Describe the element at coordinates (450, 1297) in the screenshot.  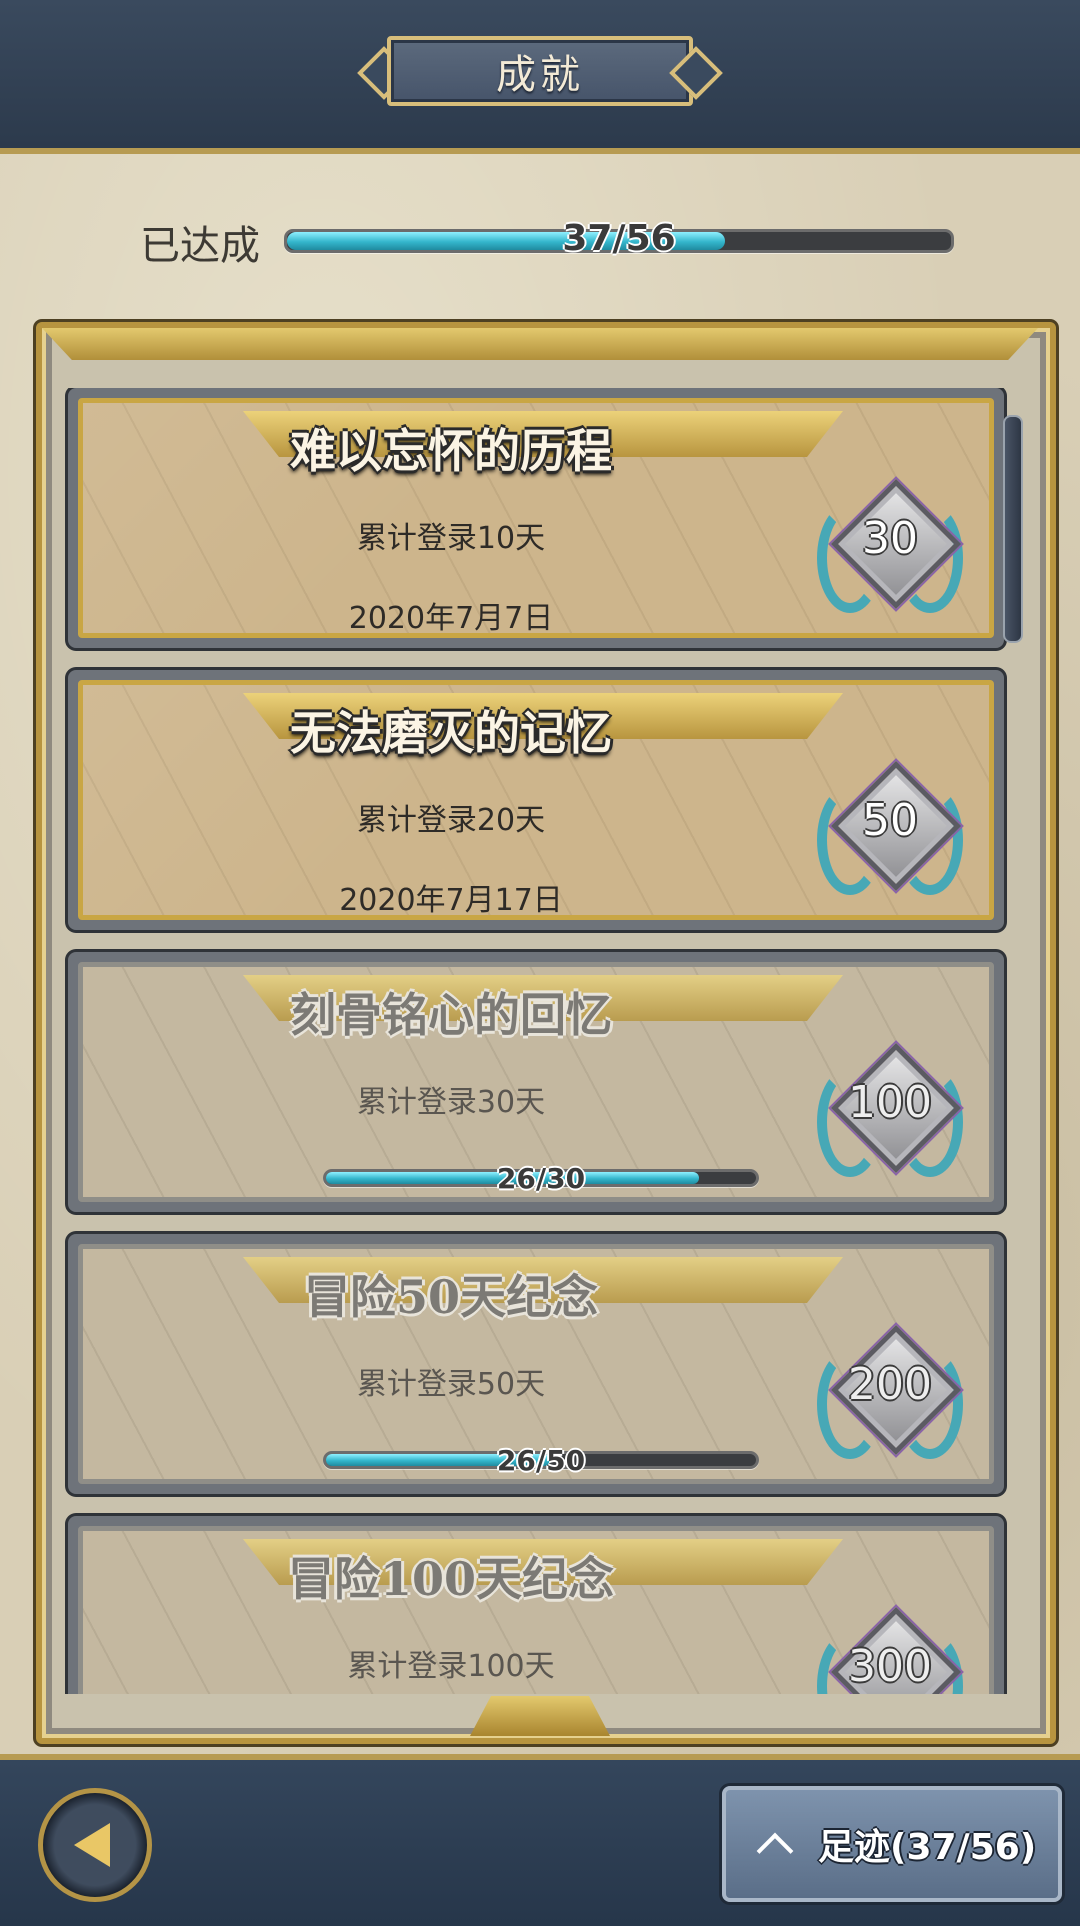
I see `achievement-title: 冒险50天纪念` at that location.